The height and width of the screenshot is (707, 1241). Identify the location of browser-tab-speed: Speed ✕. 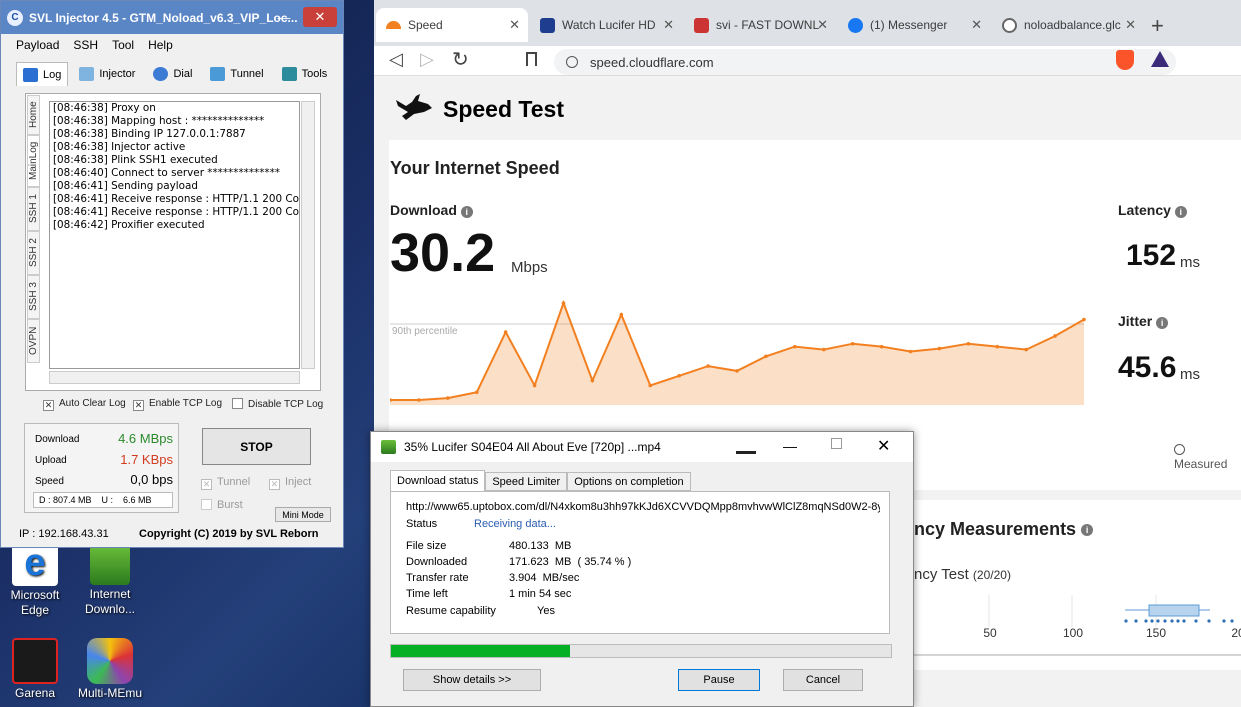
(452, 25).